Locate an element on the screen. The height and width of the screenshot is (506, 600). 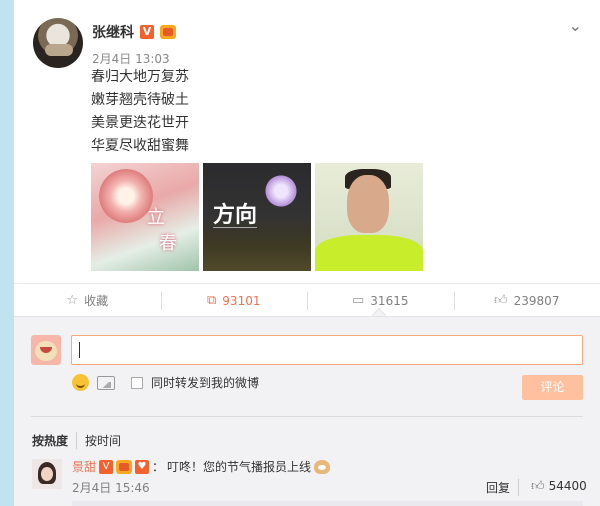
composer-tools: 同时转发到我的微博 is located at coordinates (165, 382).